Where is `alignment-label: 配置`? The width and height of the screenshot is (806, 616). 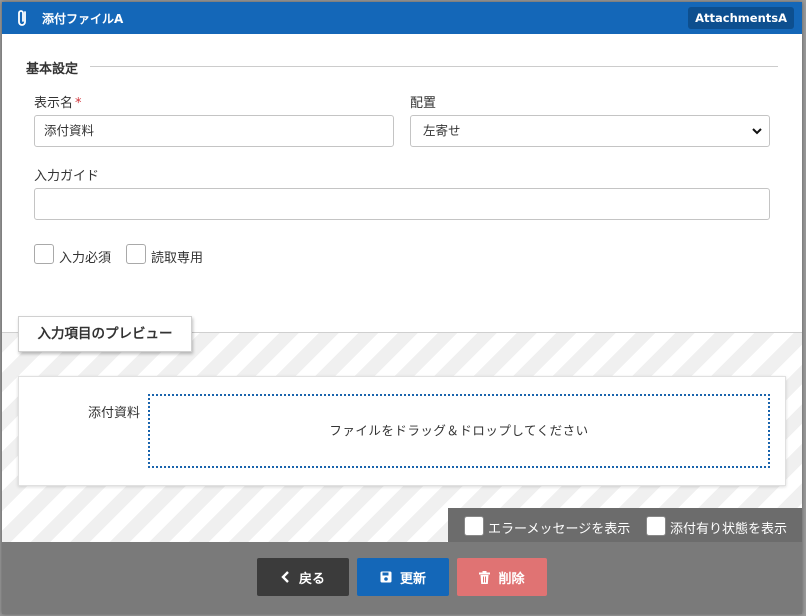
alignment-label: 配置 is located at coordinates (423, 103).